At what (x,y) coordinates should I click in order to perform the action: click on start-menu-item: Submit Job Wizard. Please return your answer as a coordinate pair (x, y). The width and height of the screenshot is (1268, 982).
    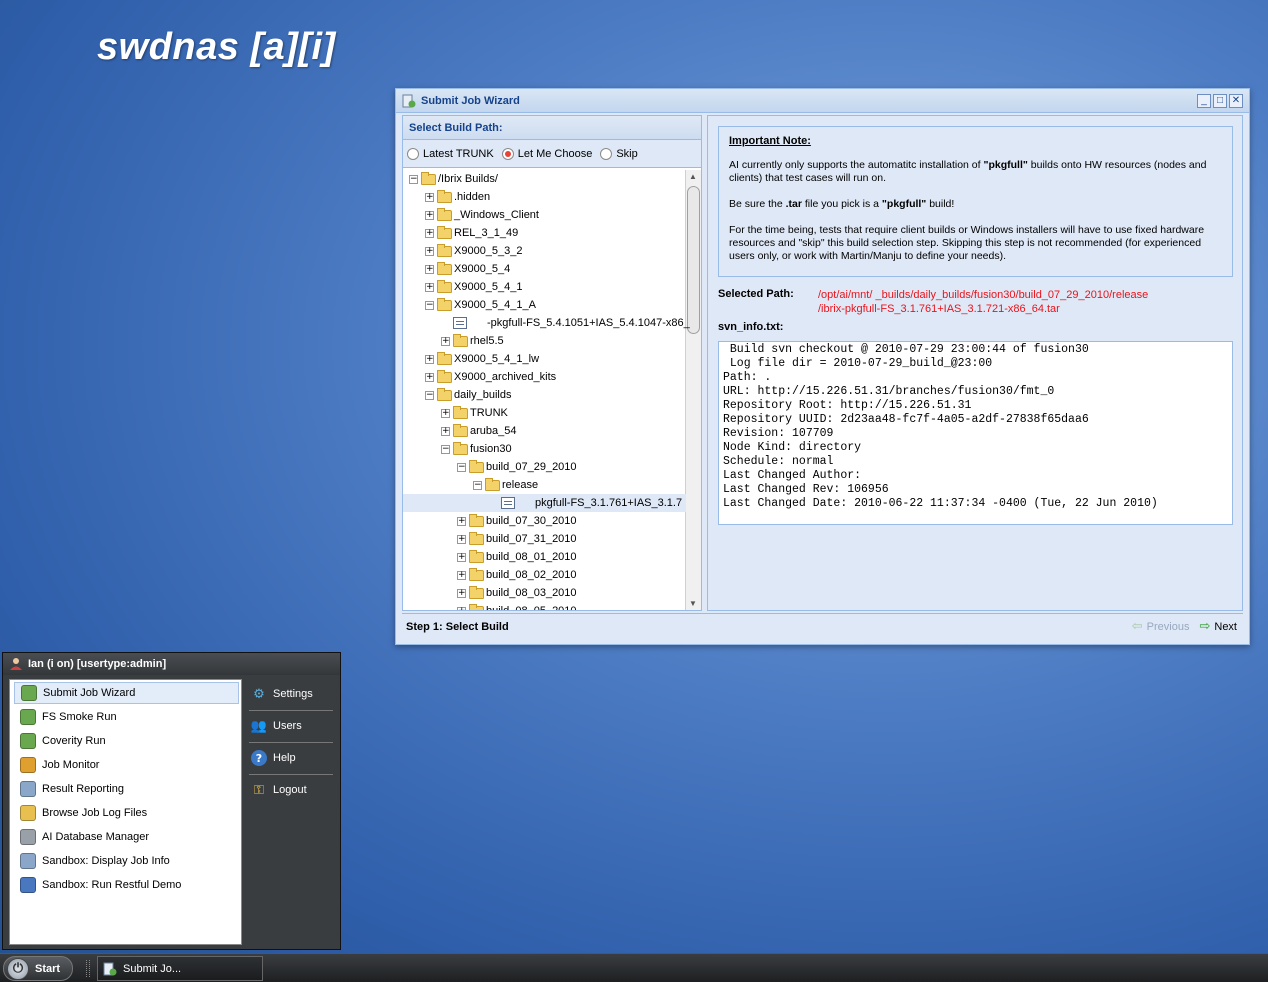
    Looking at the image, I should click on (126, 693).